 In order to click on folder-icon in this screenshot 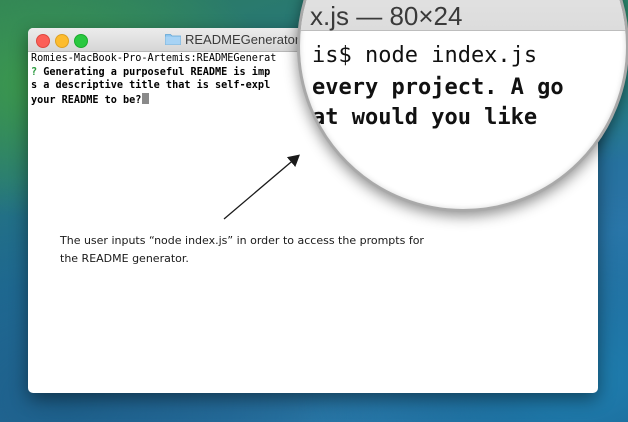, I will do `click(173, 39)`.